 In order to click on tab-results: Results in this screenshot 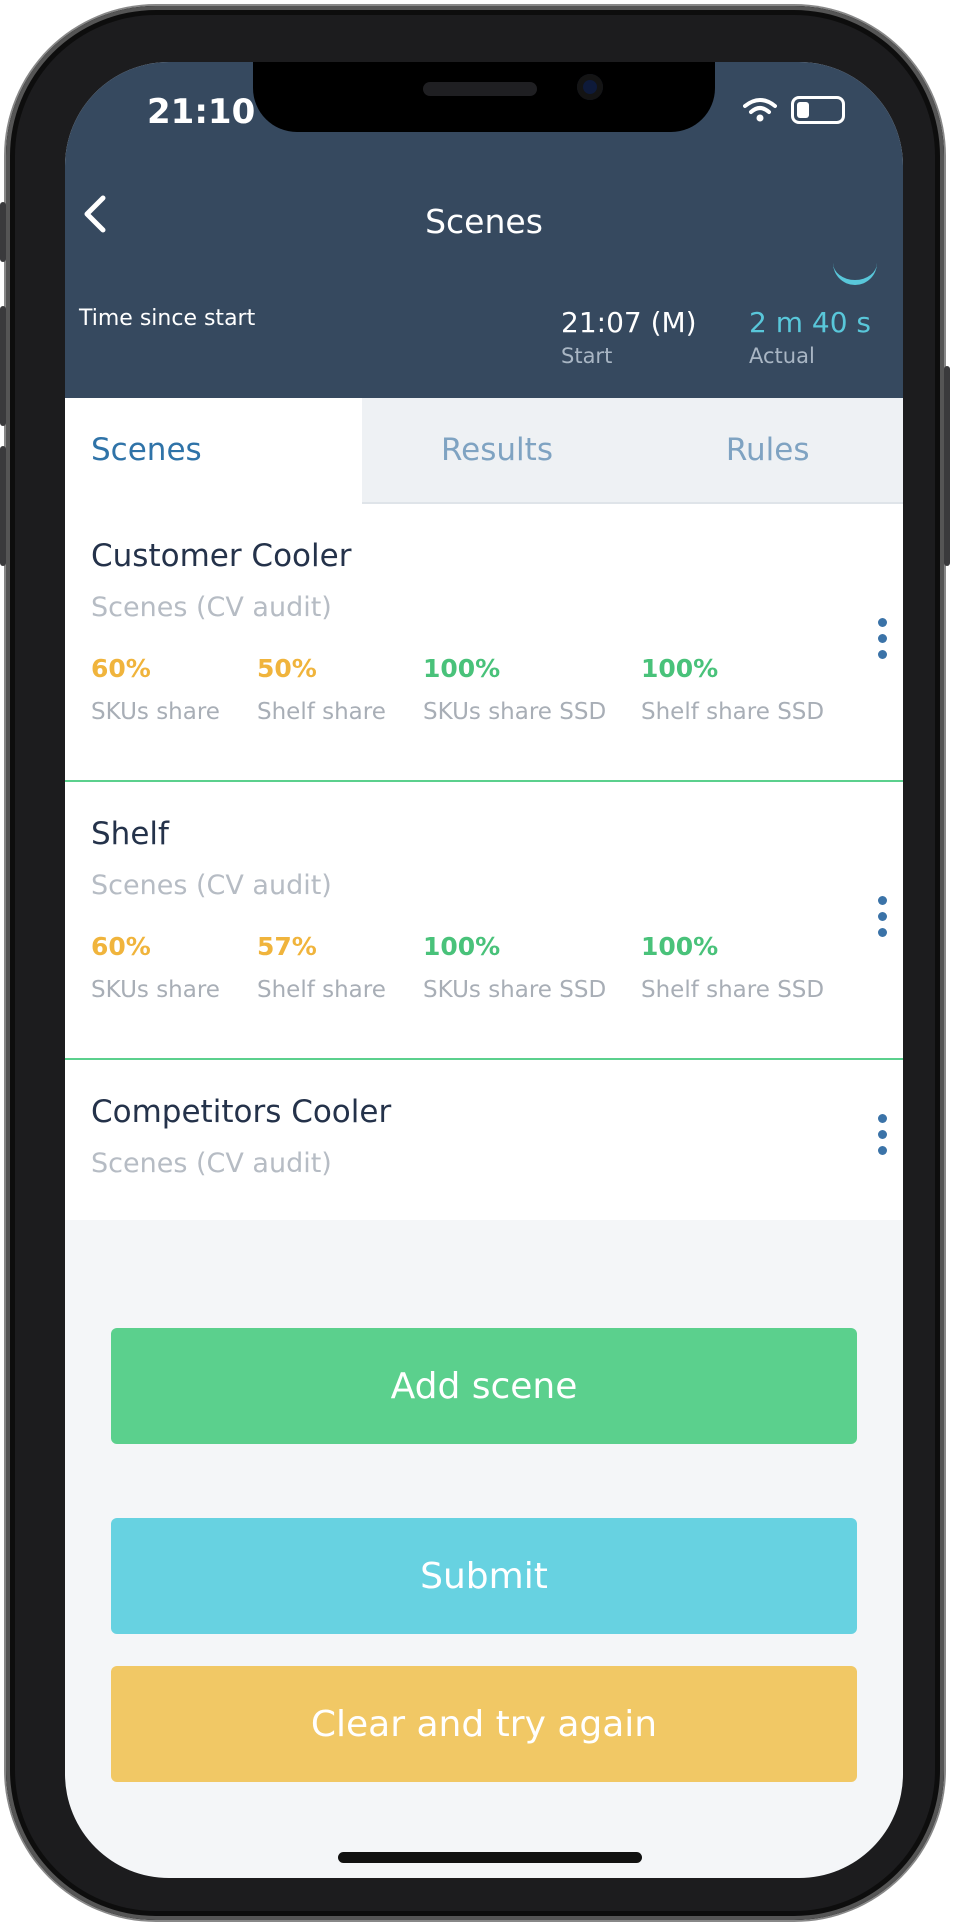, I will do `click(497, 451)`.